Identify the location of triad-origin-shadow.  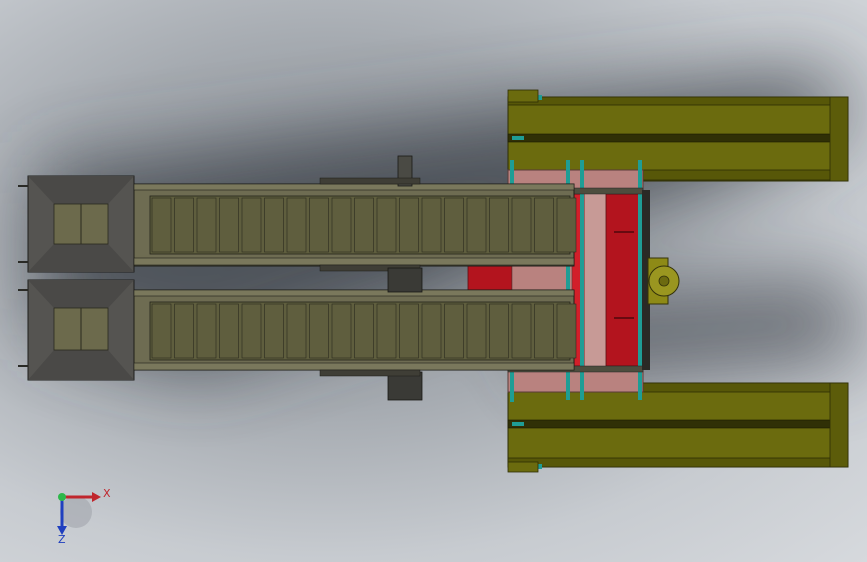
(76, 512).